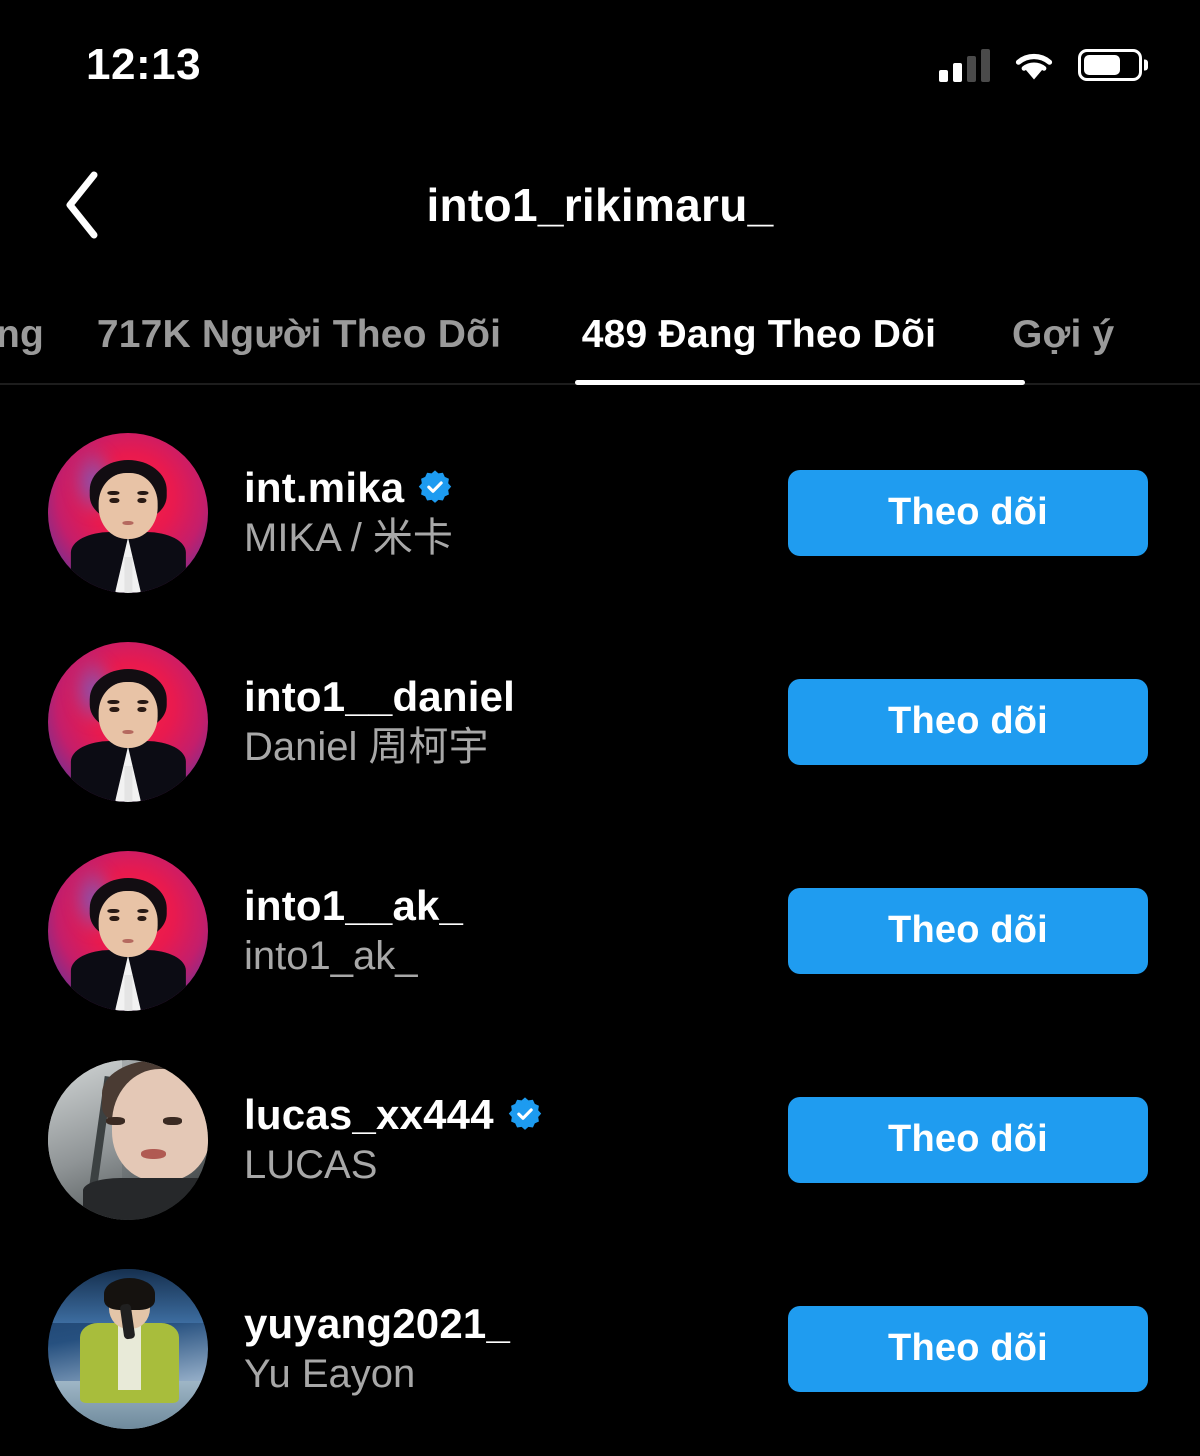  What do you see at coordinates (600, 512) in the screenshot?
I see `table-row: int.mika MIKA / 米卡 Theo dõi` at bounding box center [600, 512].